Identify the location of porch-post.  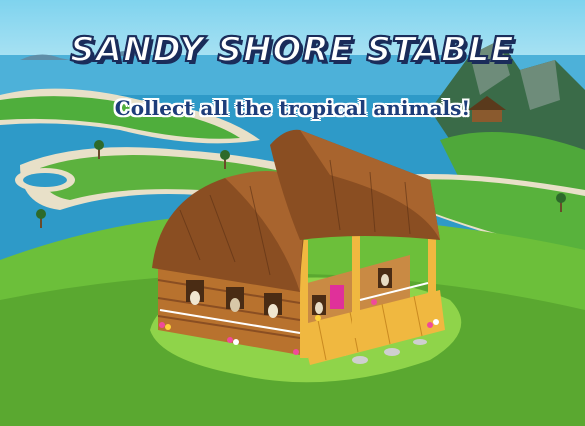
(356, 280).